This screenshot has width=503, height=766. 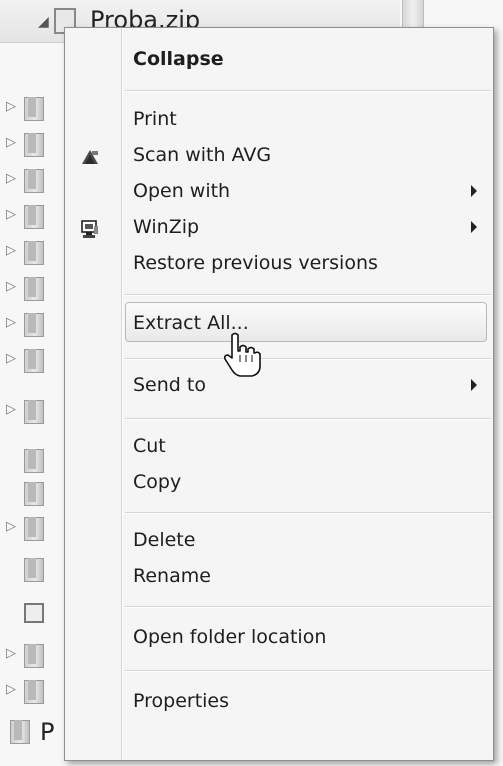 I want to click on menu-item-label: Open with, so click(x=182, y=191).